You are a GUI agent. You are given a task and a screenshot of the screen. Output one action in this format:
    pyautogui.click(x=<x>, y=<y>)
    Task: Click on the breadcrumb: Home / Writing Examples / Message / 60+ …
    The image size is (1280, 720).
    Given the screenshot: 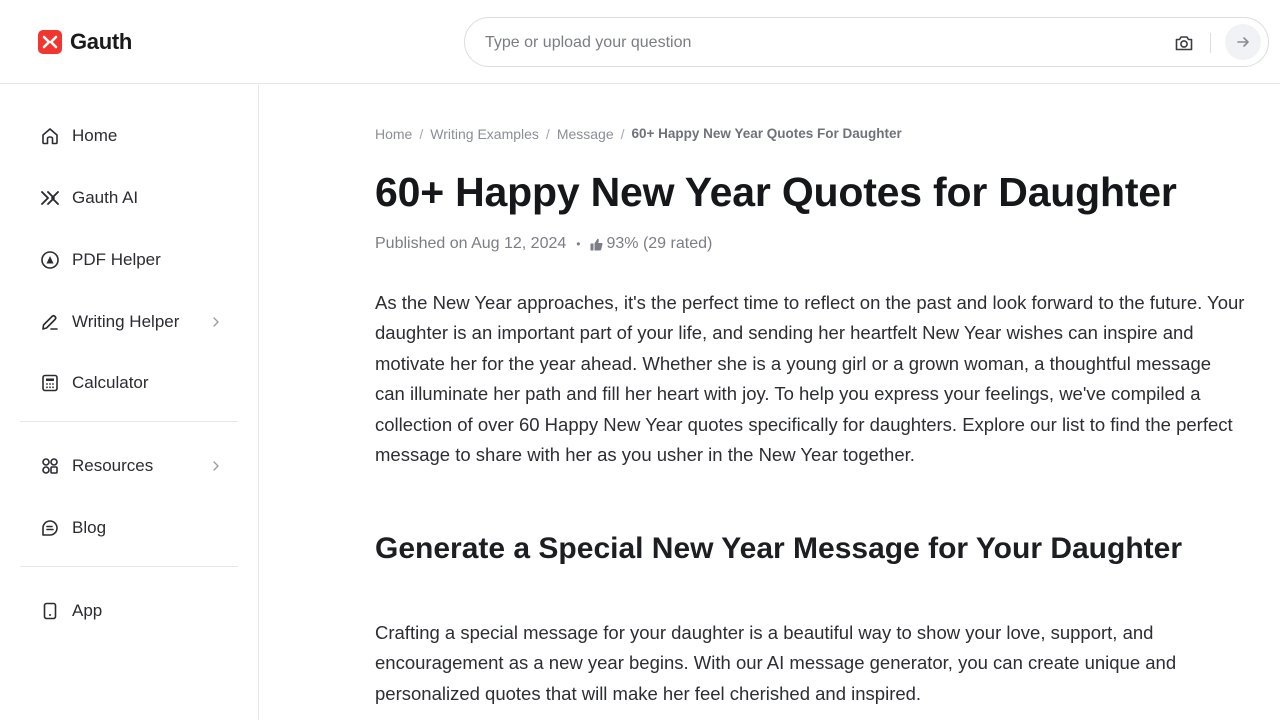 What is the action you would take?
    pyautogui.click(x=638, y=134)
    